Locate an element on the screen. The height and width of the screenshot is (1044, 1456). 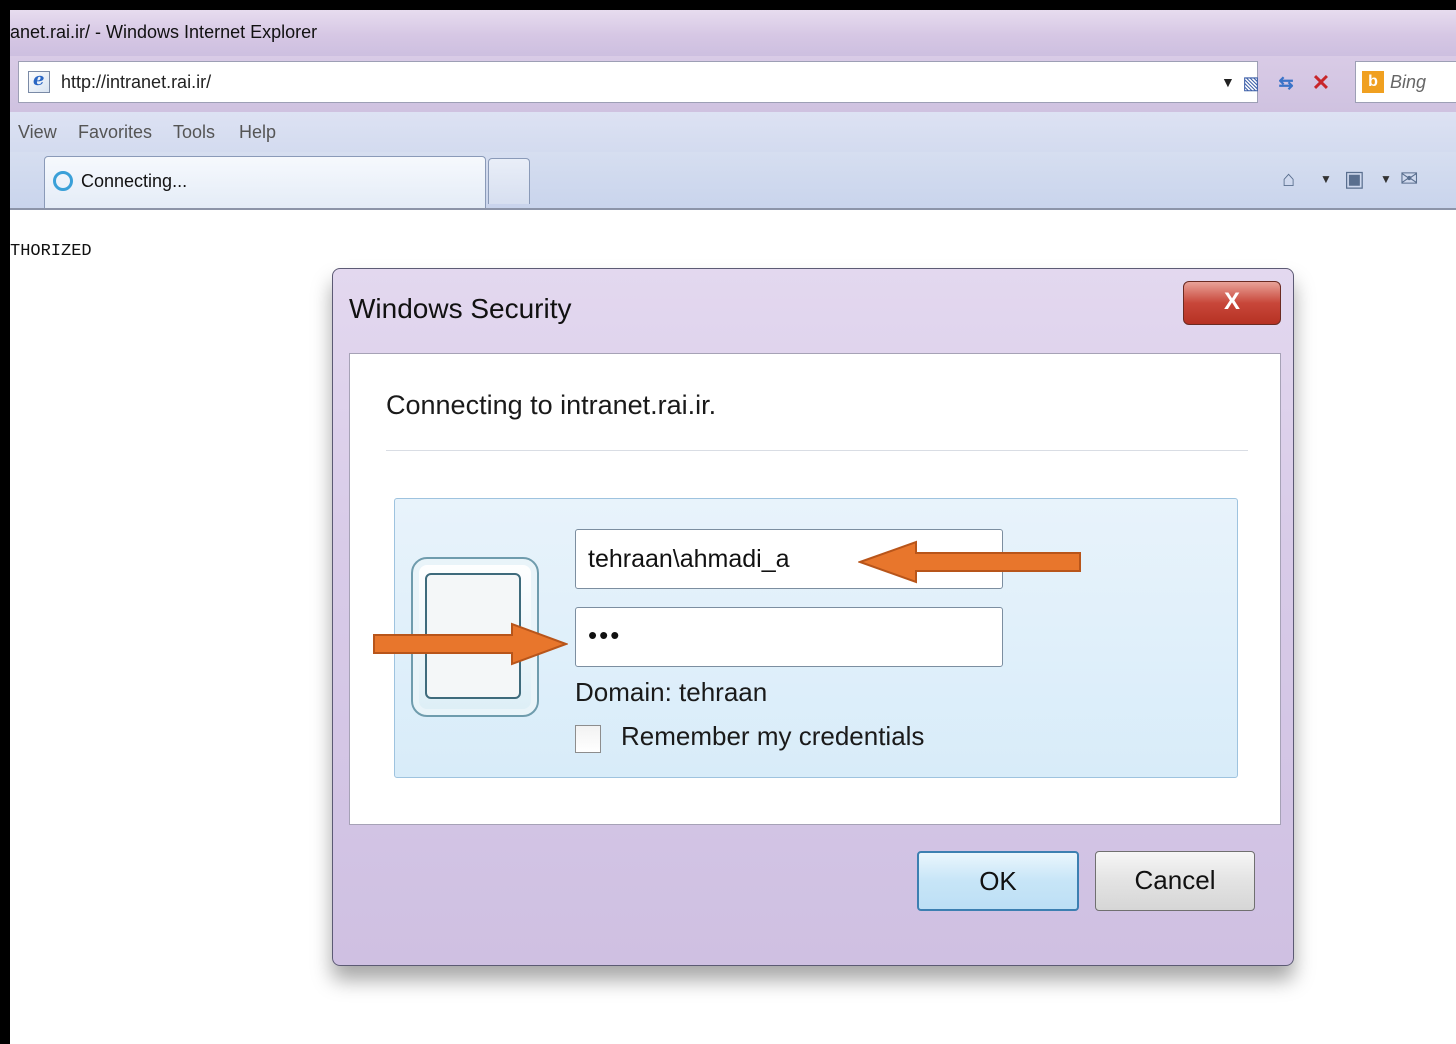
address-url: http://intranet.rai.ir/ is located at coordinates (136, 82).